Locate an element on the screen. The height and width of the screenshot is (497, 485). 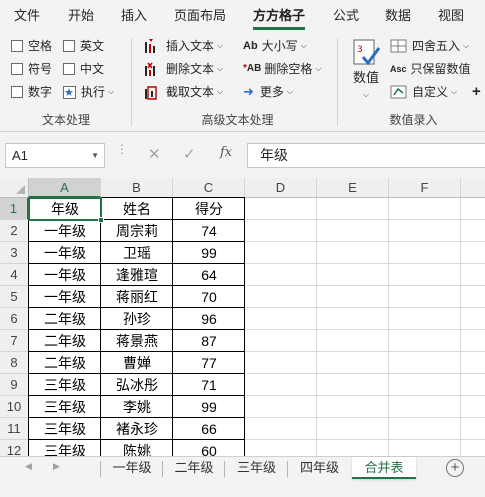
round-button: 四舍五入 ⌵ is located at coordinates (429, 46).